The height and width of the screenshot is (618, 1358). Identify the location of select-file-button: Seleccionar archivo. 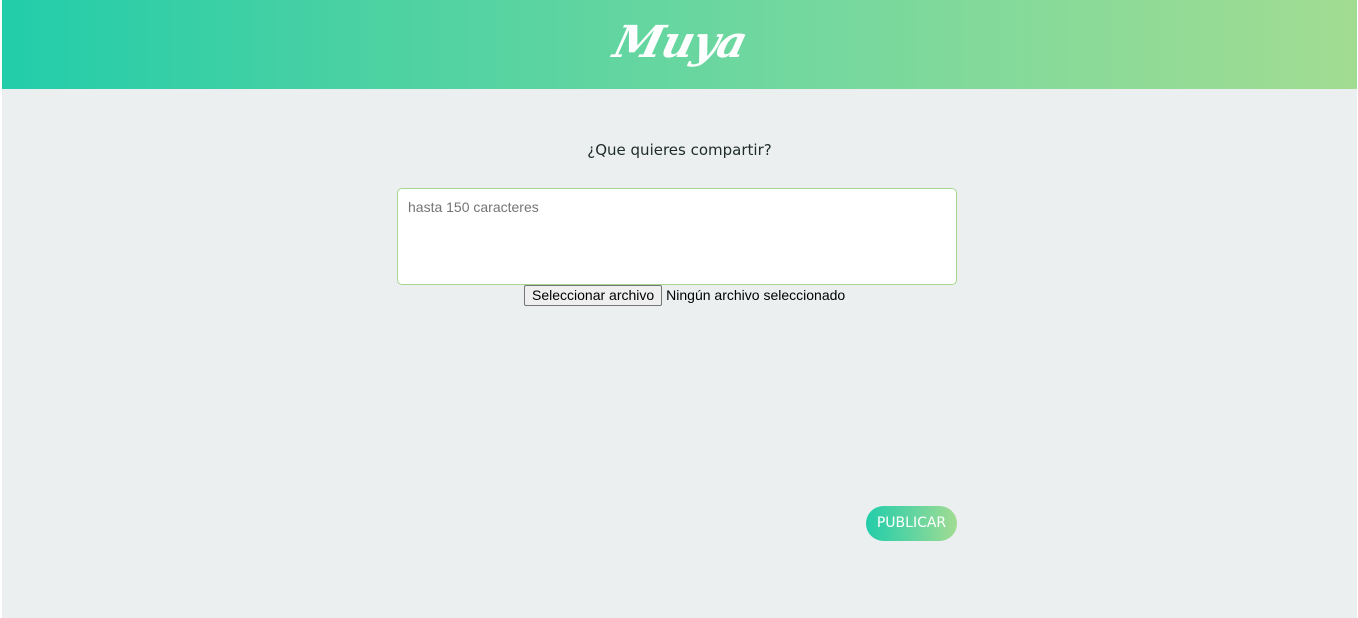
(593, 295).